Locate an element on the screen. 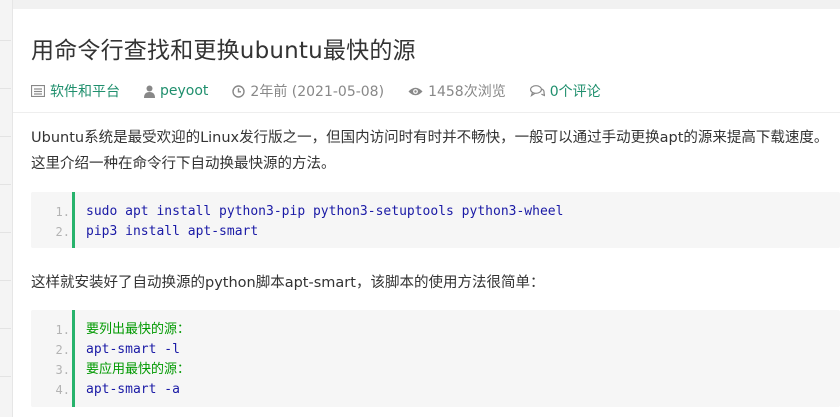  code-comment: 要列出最快的源： is located at coordinates (138, 329).